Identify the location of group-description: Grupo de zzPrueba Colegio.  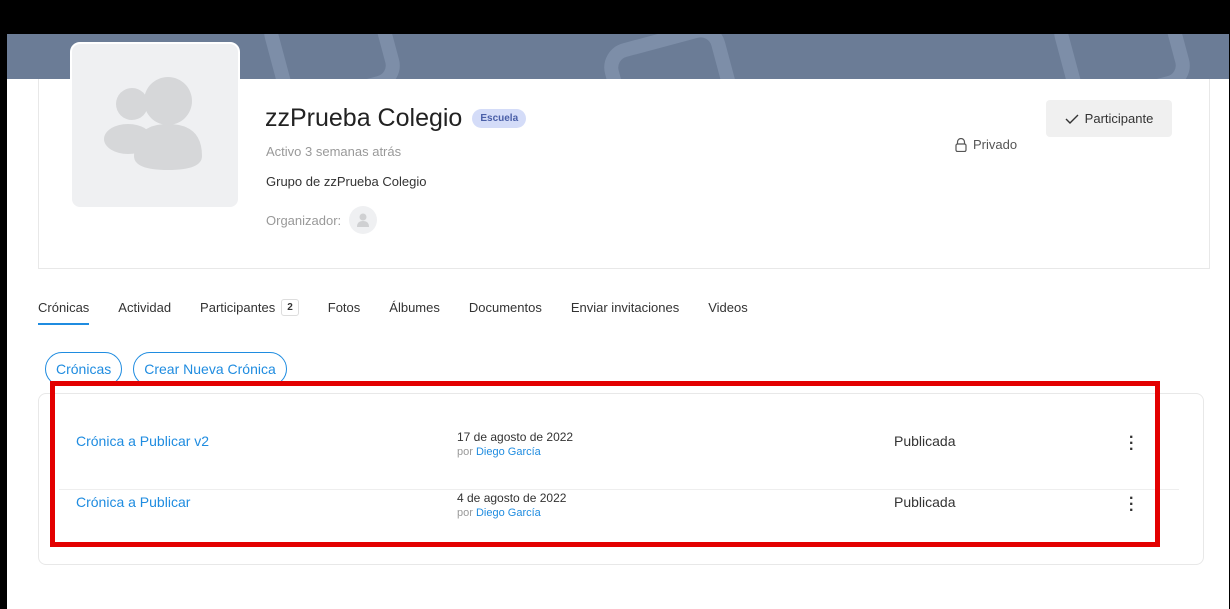
(346, 181).